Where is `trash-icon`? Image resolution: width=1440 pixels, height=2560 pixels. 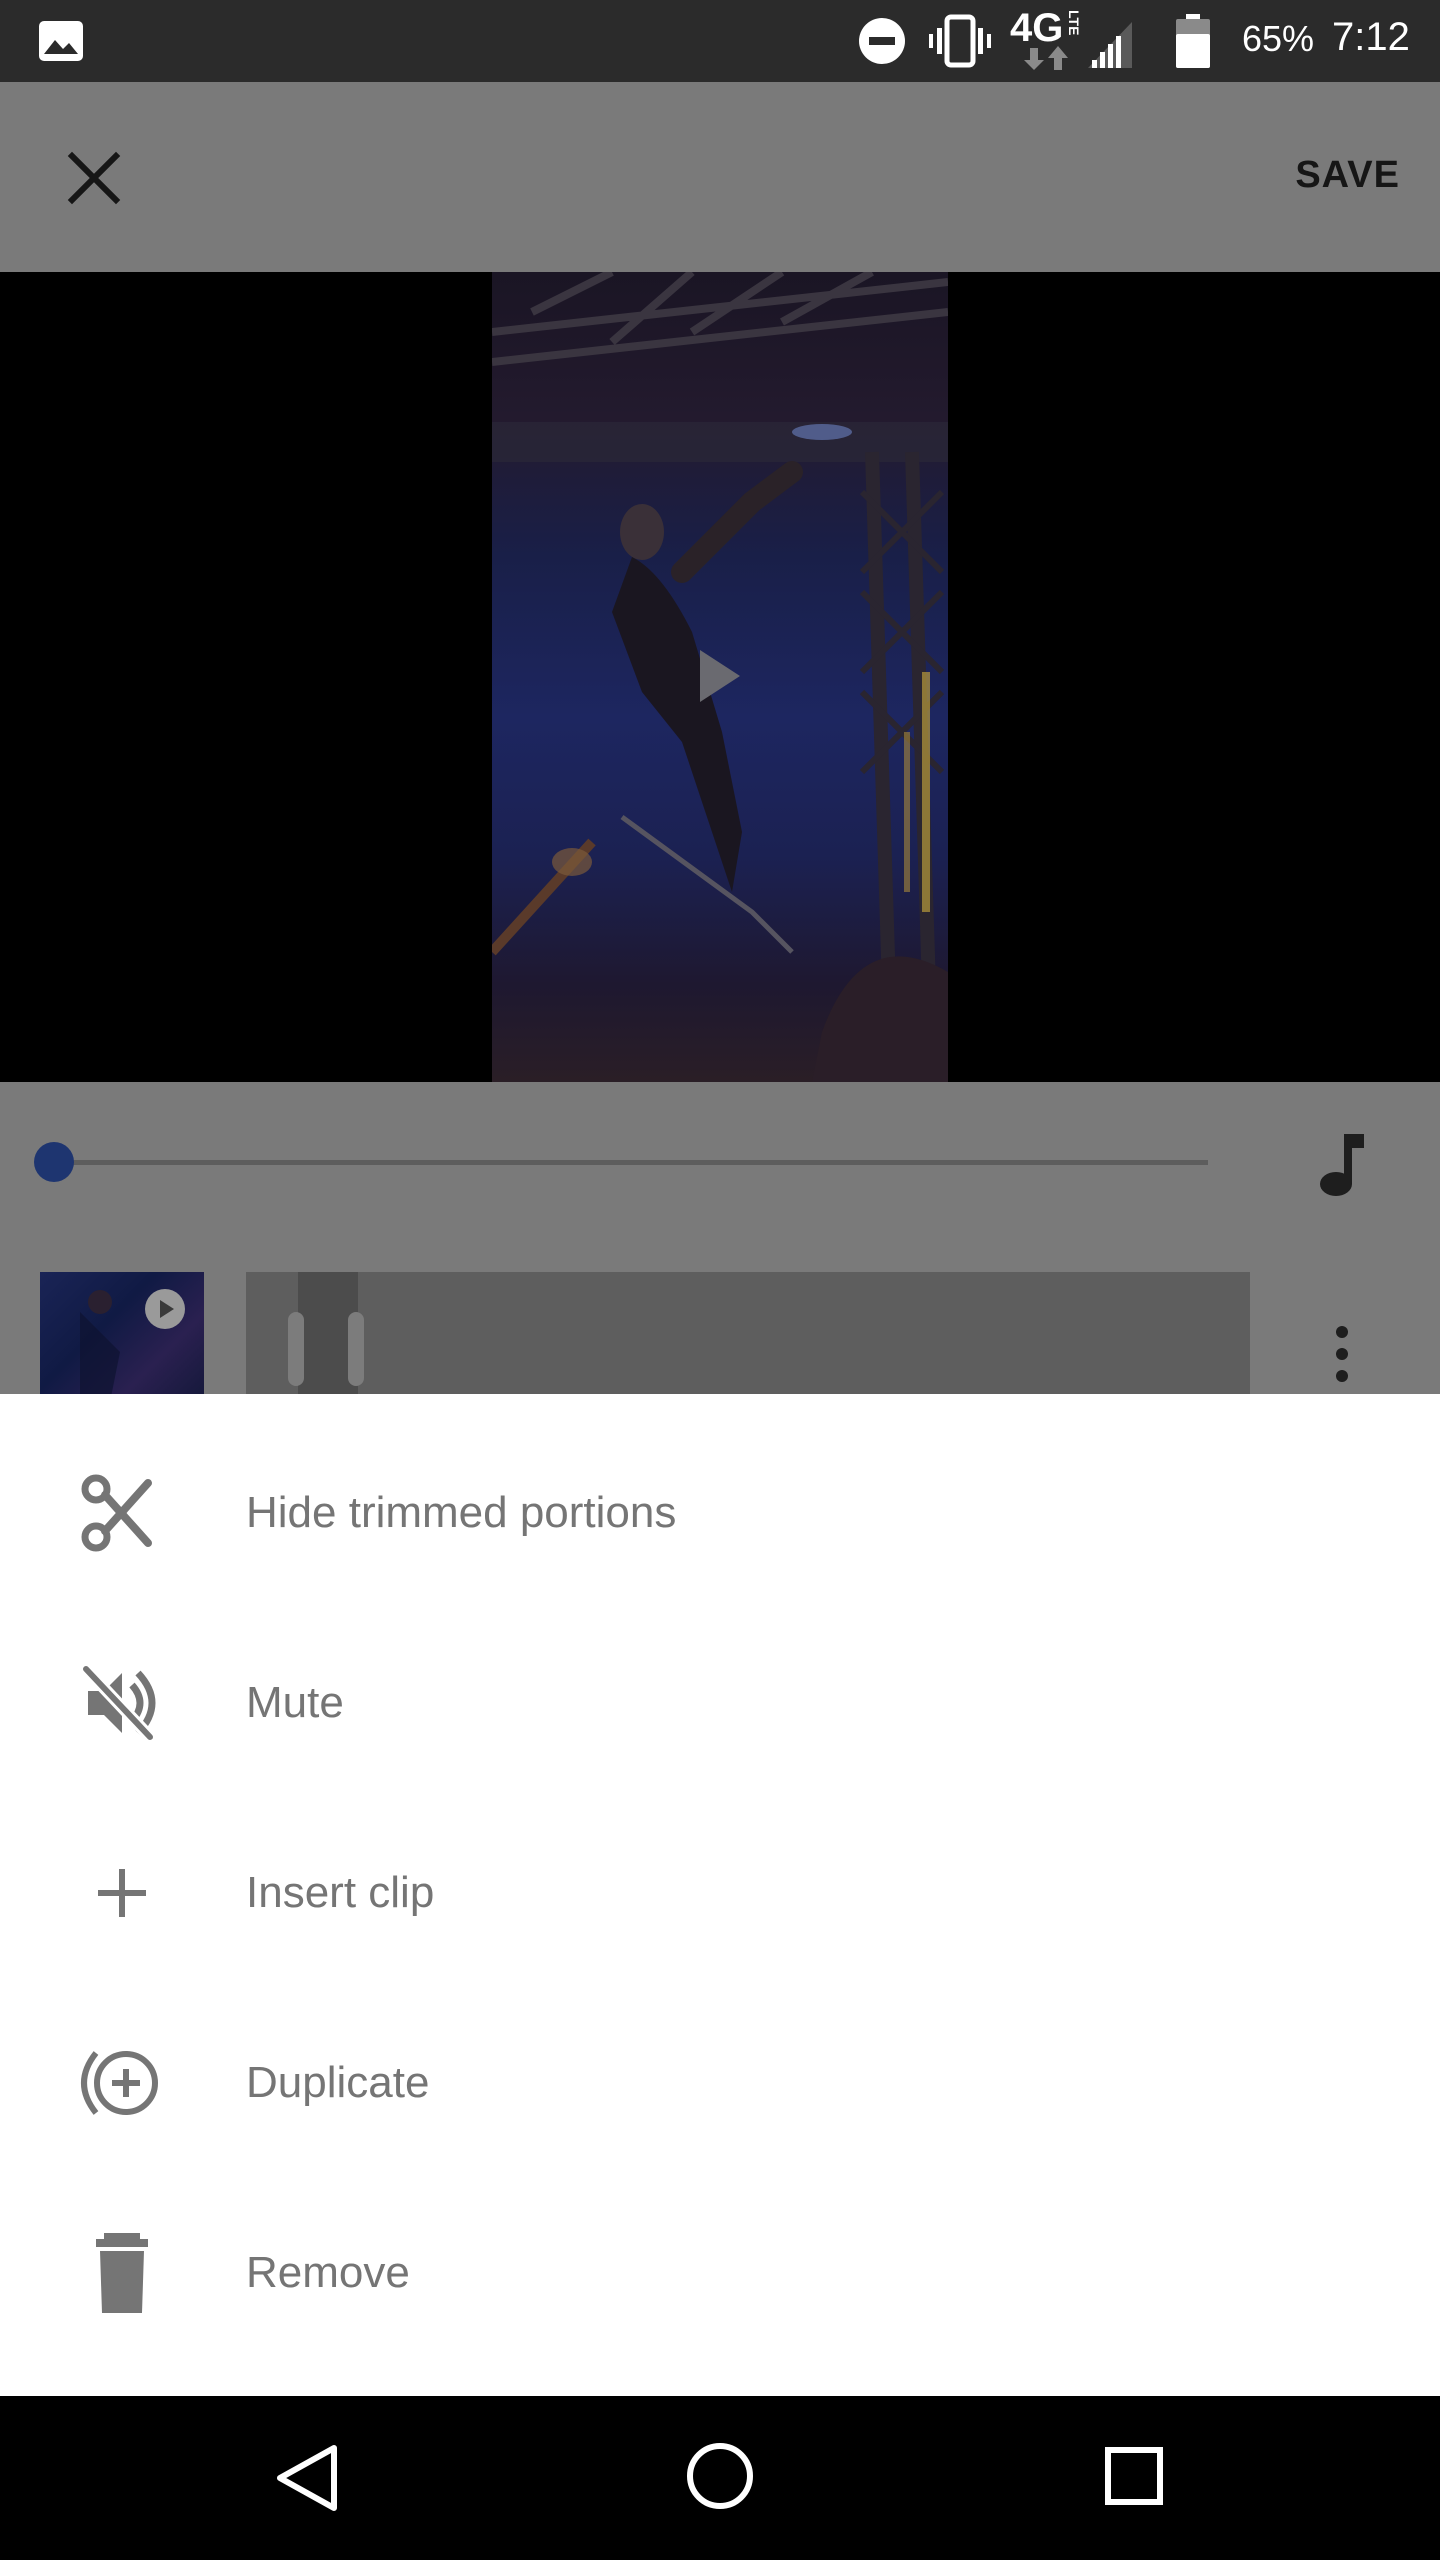 trash-icon is located at coordinates (122, 2273).